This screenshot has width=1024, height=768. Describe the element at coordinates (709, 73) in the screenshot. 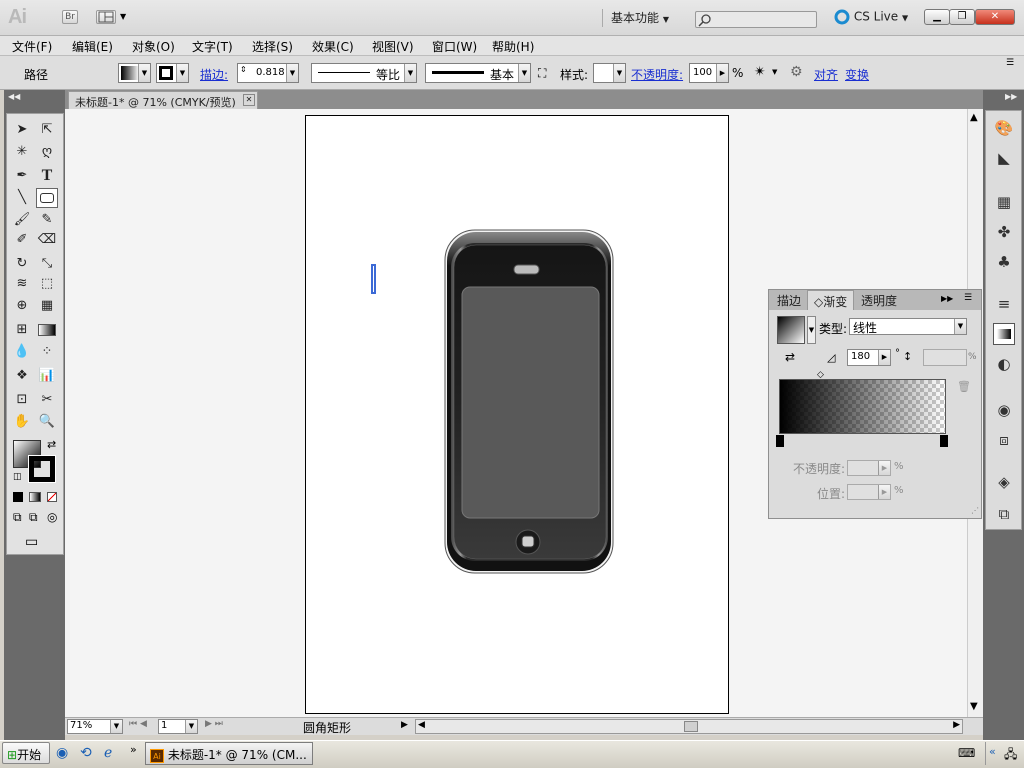

I see `opacity-field: 100 ▶` at that location.